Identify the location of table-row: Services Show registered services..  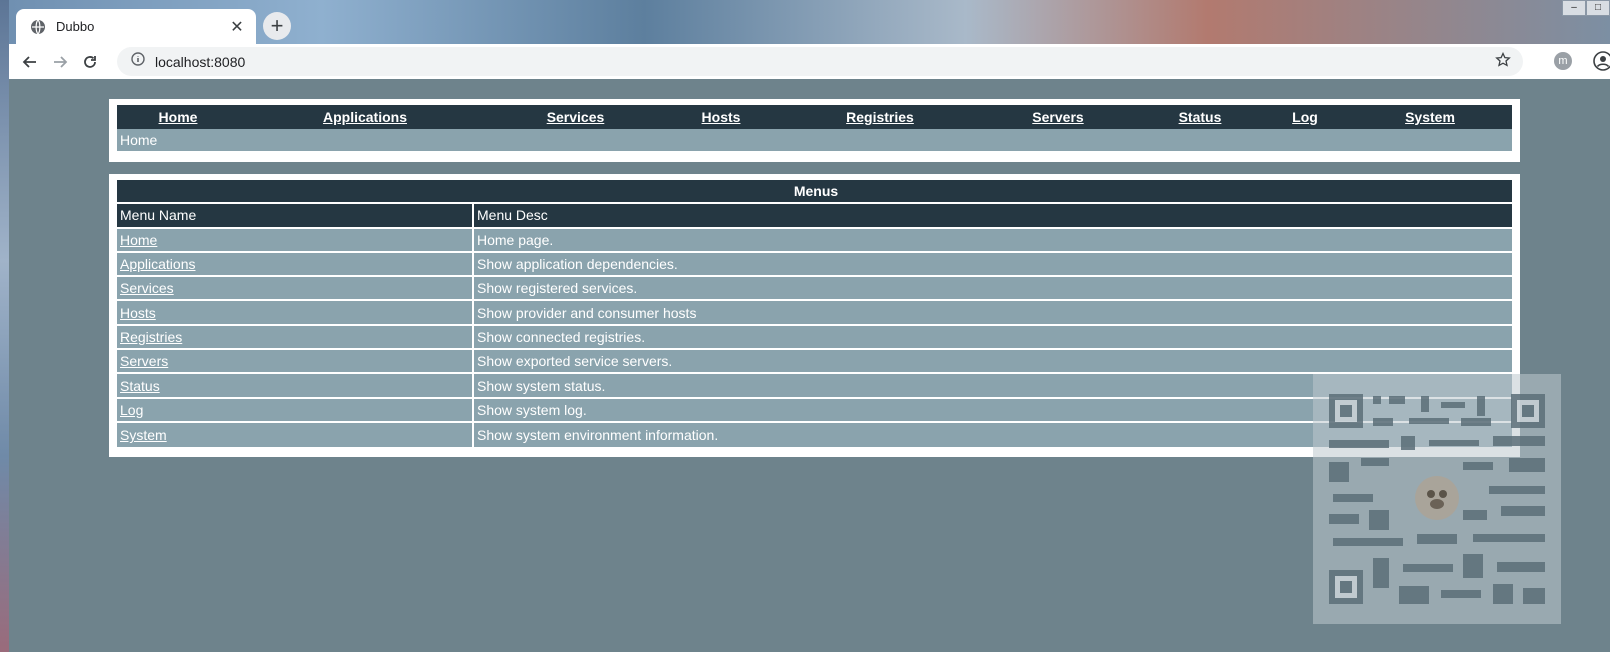
(814, 289).